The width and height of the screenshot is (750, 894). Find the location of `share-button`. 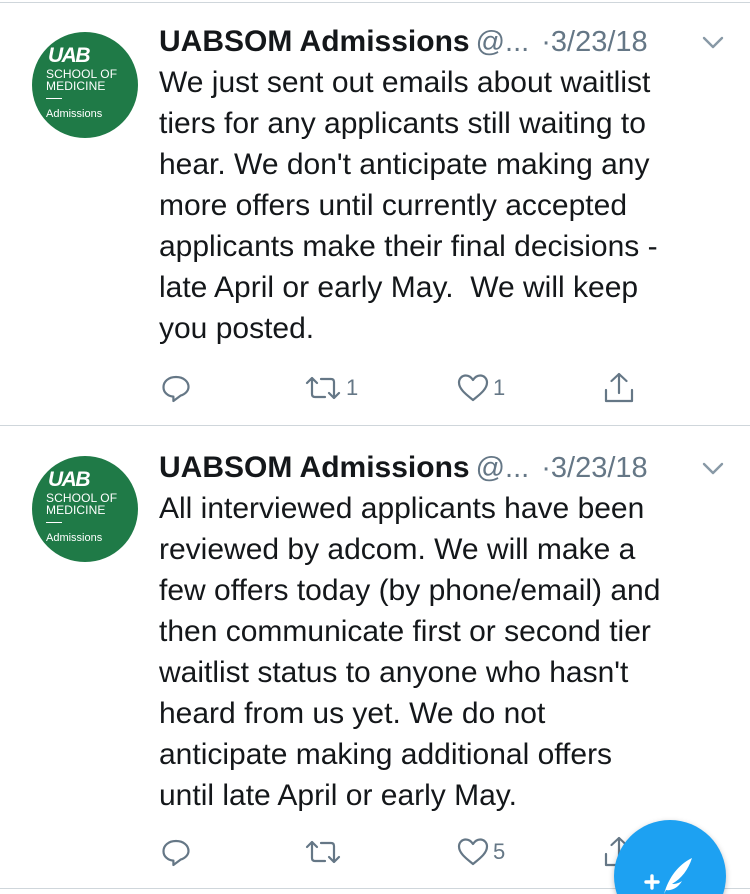

share-button is located at coordinates (619, 388).